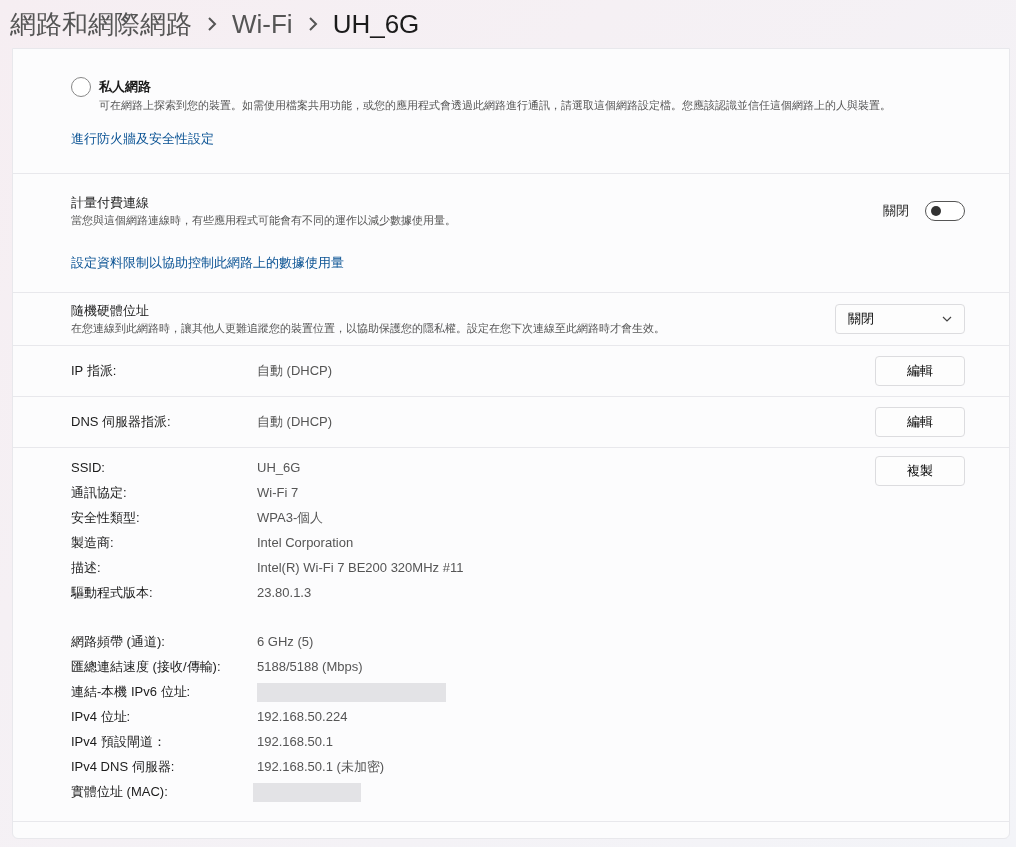  Describe the element at coordinates (86, 568) in the screenshot. I see `property-label: 描述:` at that location.